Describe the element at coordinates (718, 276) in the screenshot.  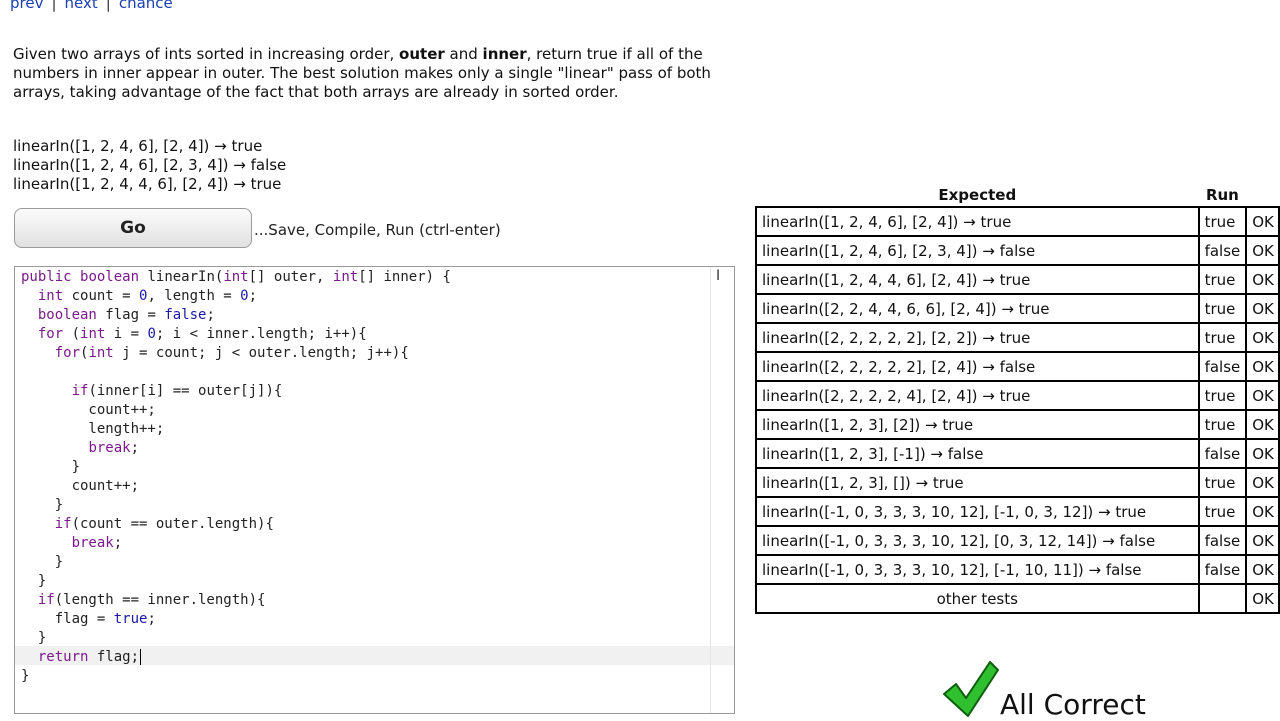
I see `text-cursor-icon: I` at that location.